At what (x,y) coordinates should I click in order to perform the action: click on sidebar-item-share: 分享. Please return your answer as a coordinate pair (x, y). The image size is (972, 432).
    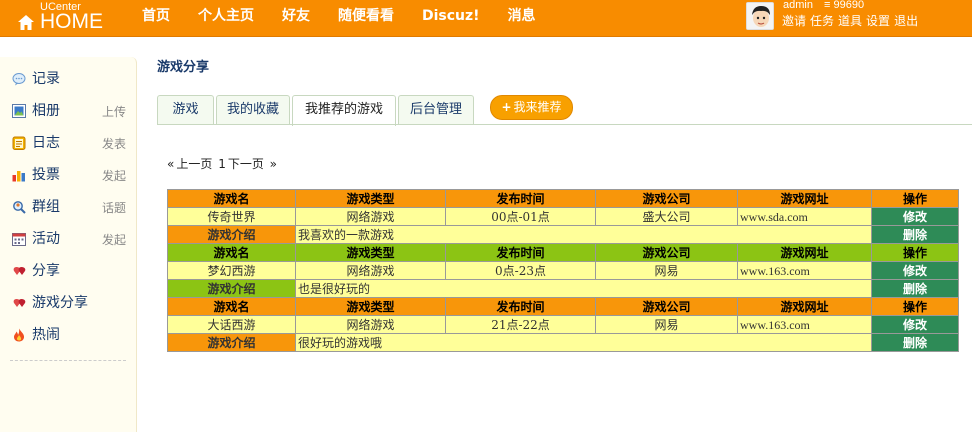
    Looking at the image, I should click on (69, 271).